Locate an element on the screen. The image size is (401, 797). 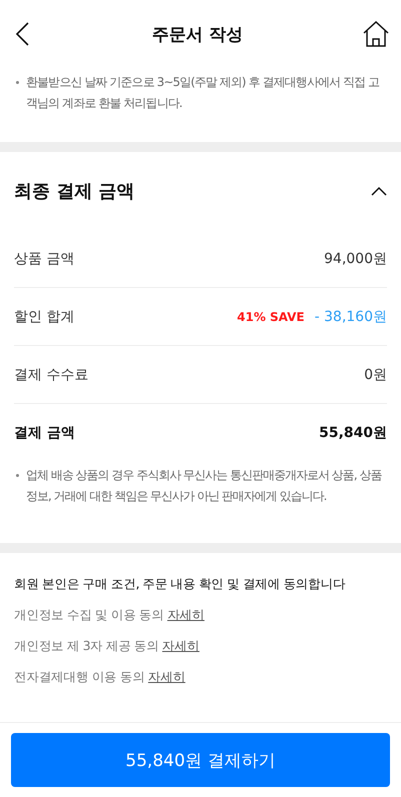
pay-button: 55,840원 결제하기 is located at coordinates (200, 760).